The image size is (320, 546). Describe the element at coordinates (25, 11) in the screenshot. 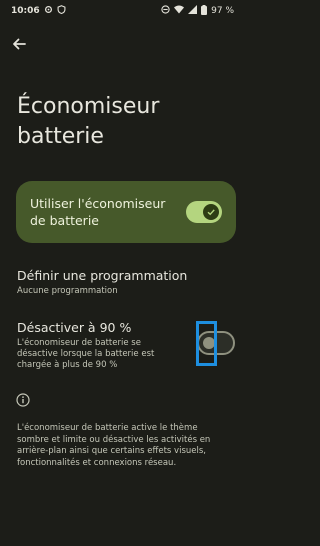

I see `status-time: 10:06` at that location.